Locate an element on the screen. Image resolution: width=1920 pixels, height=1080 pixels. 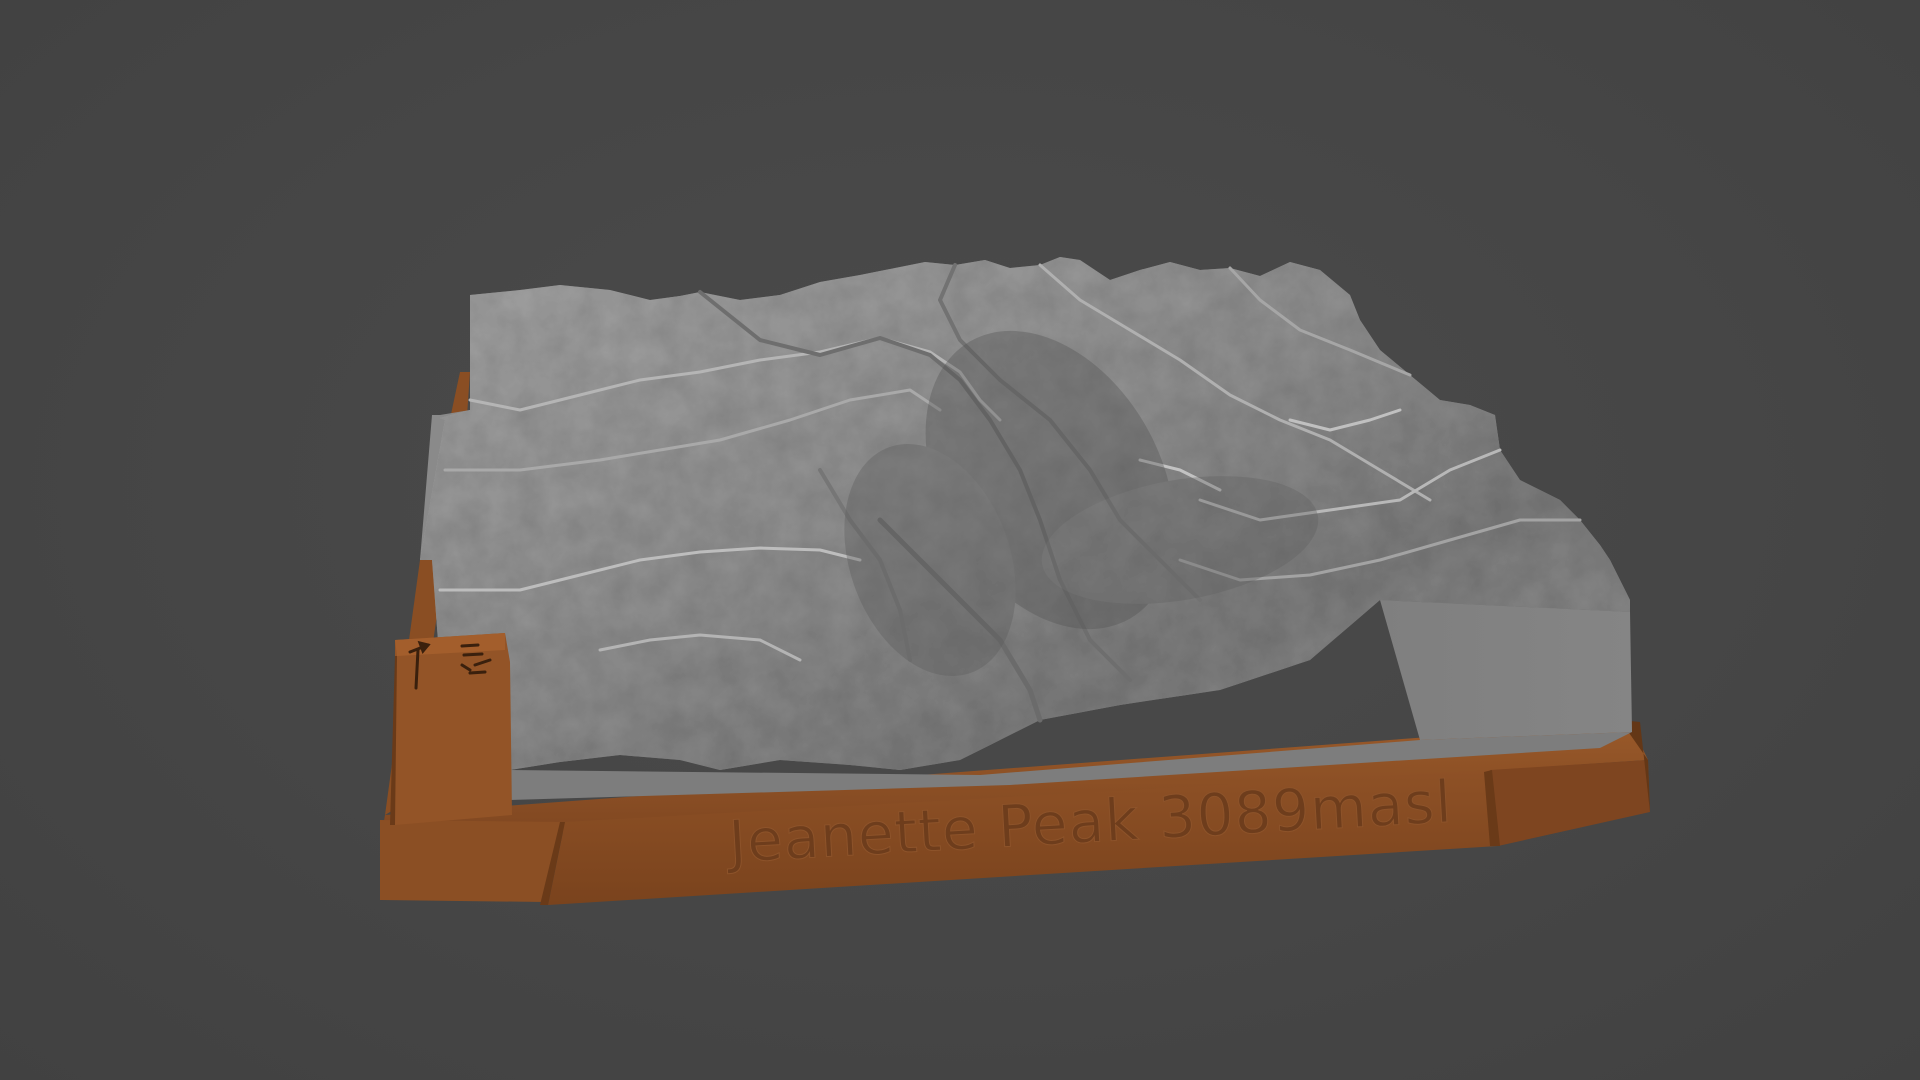
base-front-right is located at coordinates (1570, 803).